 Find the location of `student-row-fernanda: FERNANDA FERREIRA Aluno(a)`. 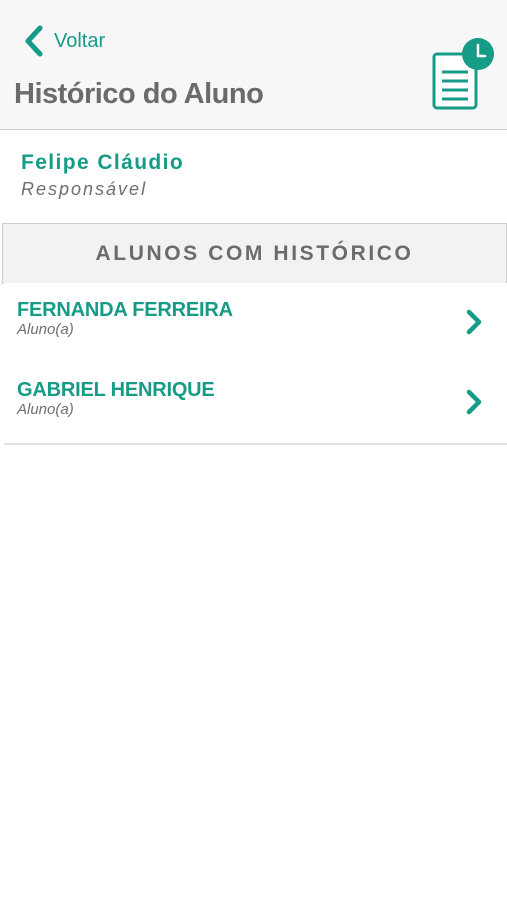

student-row-fernanda: FERNANDA FERREIRA Aluno(a) is located at coordinates (255, 324).